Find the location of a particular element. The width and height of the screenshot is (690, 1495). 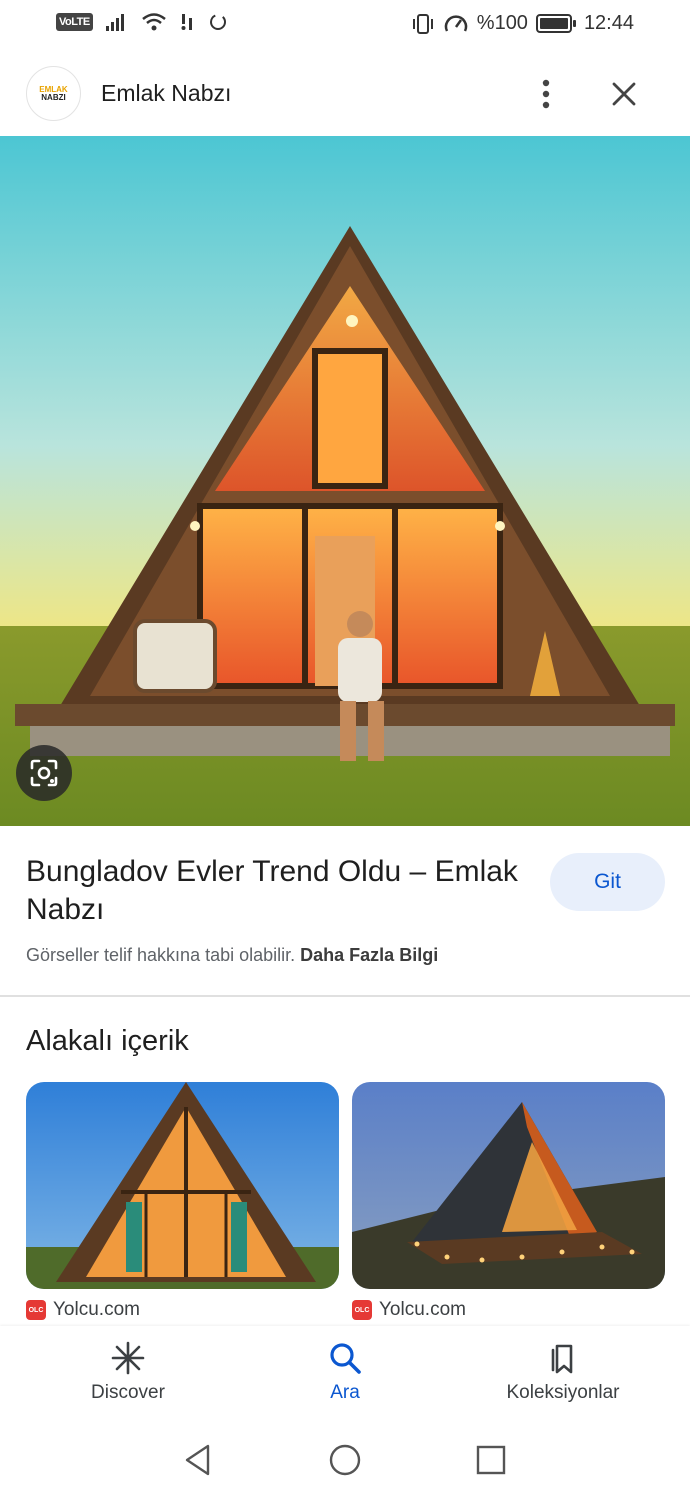

status-left: VoLTE is located at coordinates (142, 22).